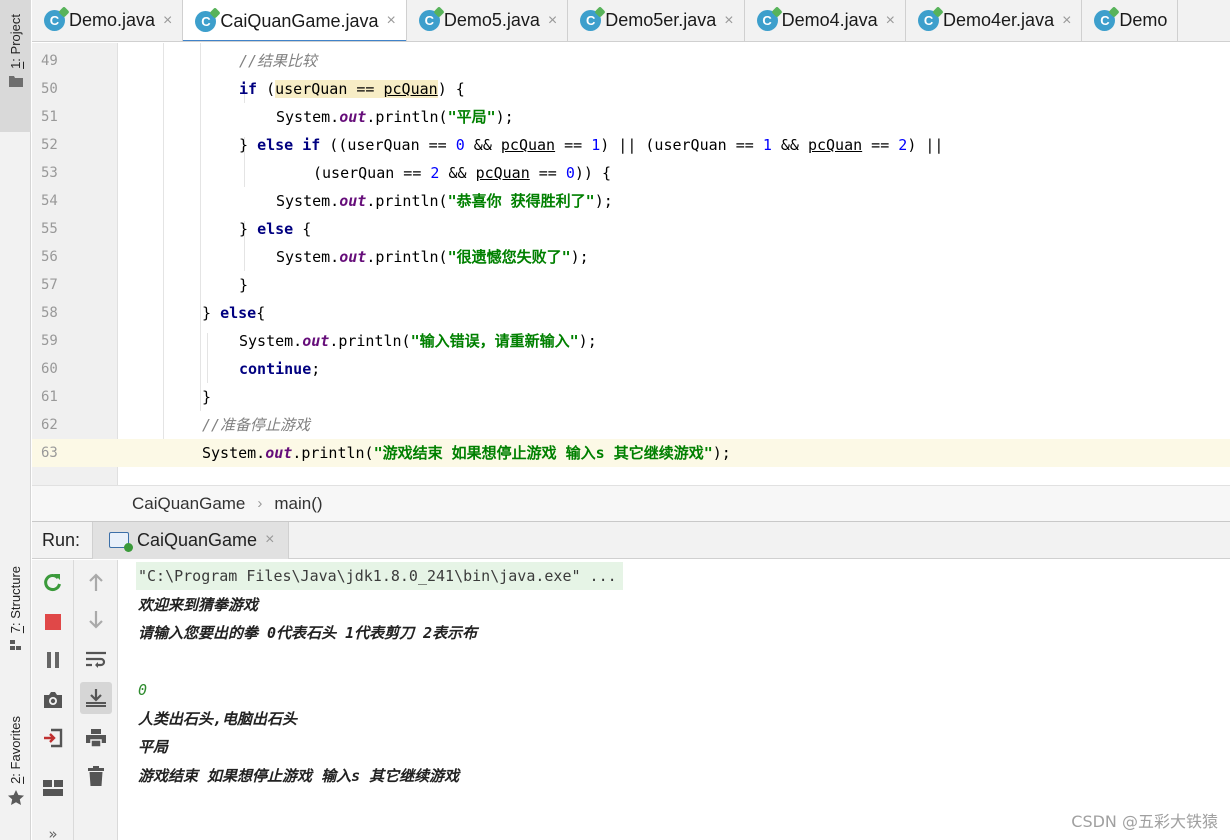  What do you see at coordinates (15, 774) in the screenshot?
I see `favorites-tool-button: 2: Favorites` at bounding box center [15, 774].